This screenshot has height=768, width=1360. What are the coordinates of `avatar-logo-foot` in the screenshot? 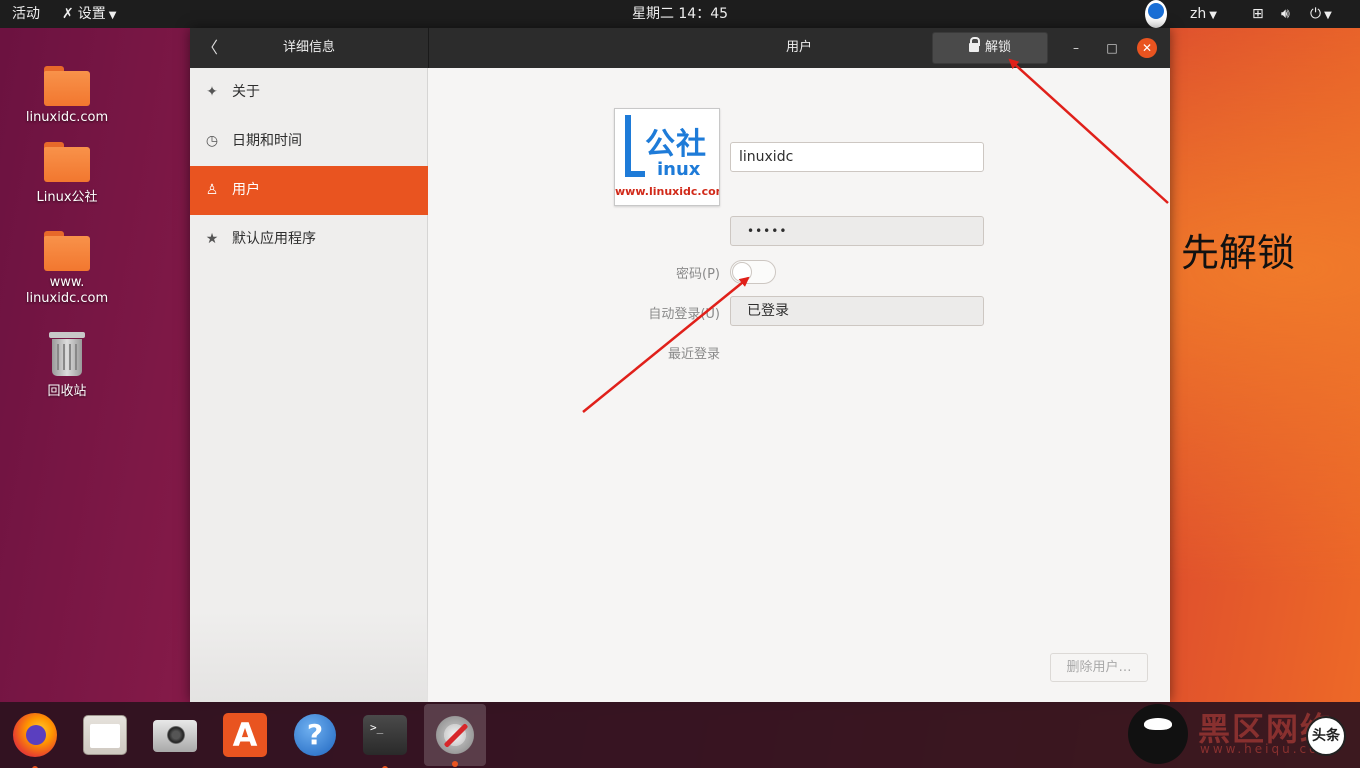 It's located at (635, 174).